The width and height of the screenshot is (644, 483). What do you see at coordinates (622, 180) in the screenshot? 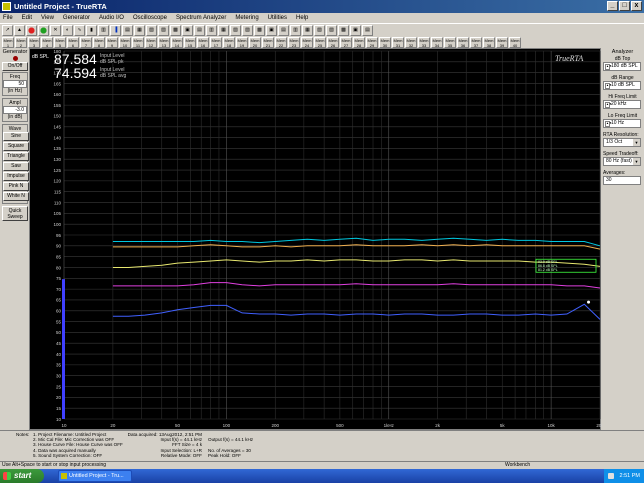
I see `averages-input: 30` at bounding box center [622, 180].